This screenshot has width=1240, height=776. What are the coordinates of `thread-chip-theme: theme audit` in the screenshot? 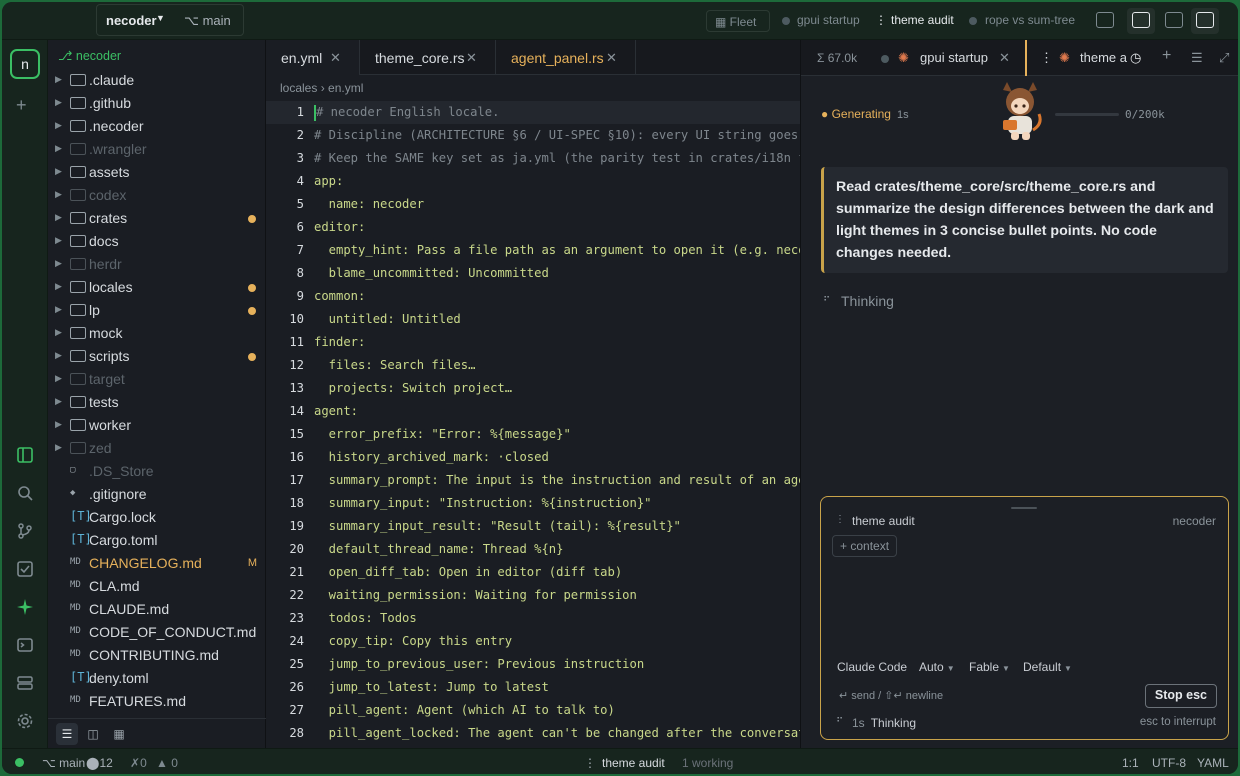 It's located at (922, 20).